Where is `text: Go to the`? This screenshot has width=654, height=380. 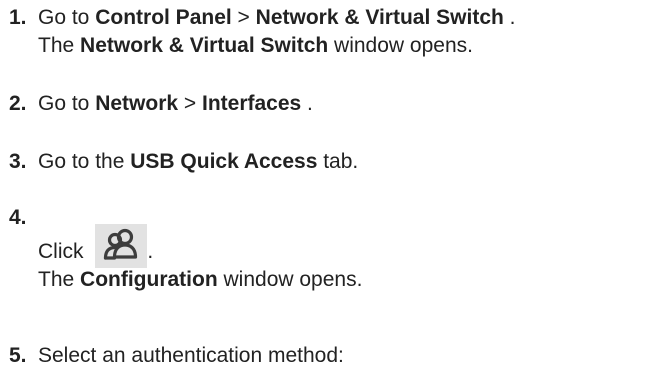 text: Go to the is located at coordinates (84, 161).